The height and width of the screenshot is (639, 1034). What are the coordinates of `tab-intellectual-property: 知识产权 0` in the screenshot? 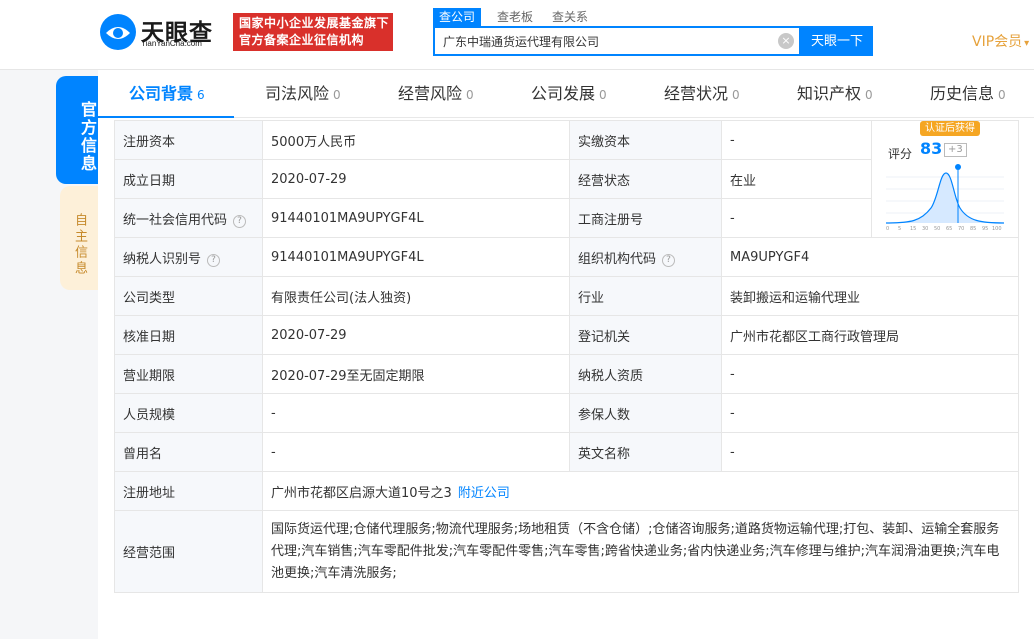 It's located at (835, 94).